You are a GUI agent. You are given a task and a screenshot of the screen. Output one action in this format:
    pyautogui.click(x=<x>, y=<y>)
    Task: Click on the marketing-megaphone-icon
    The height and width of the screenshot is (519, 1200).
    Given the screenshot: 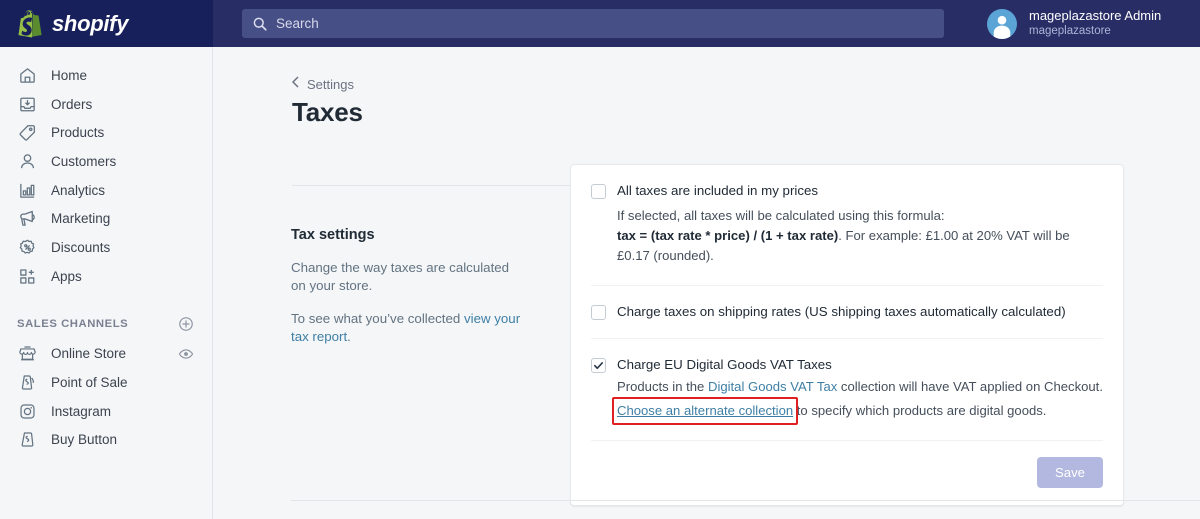 What is the action you would take?
    pyautogui.click(x=27, y=219)
    